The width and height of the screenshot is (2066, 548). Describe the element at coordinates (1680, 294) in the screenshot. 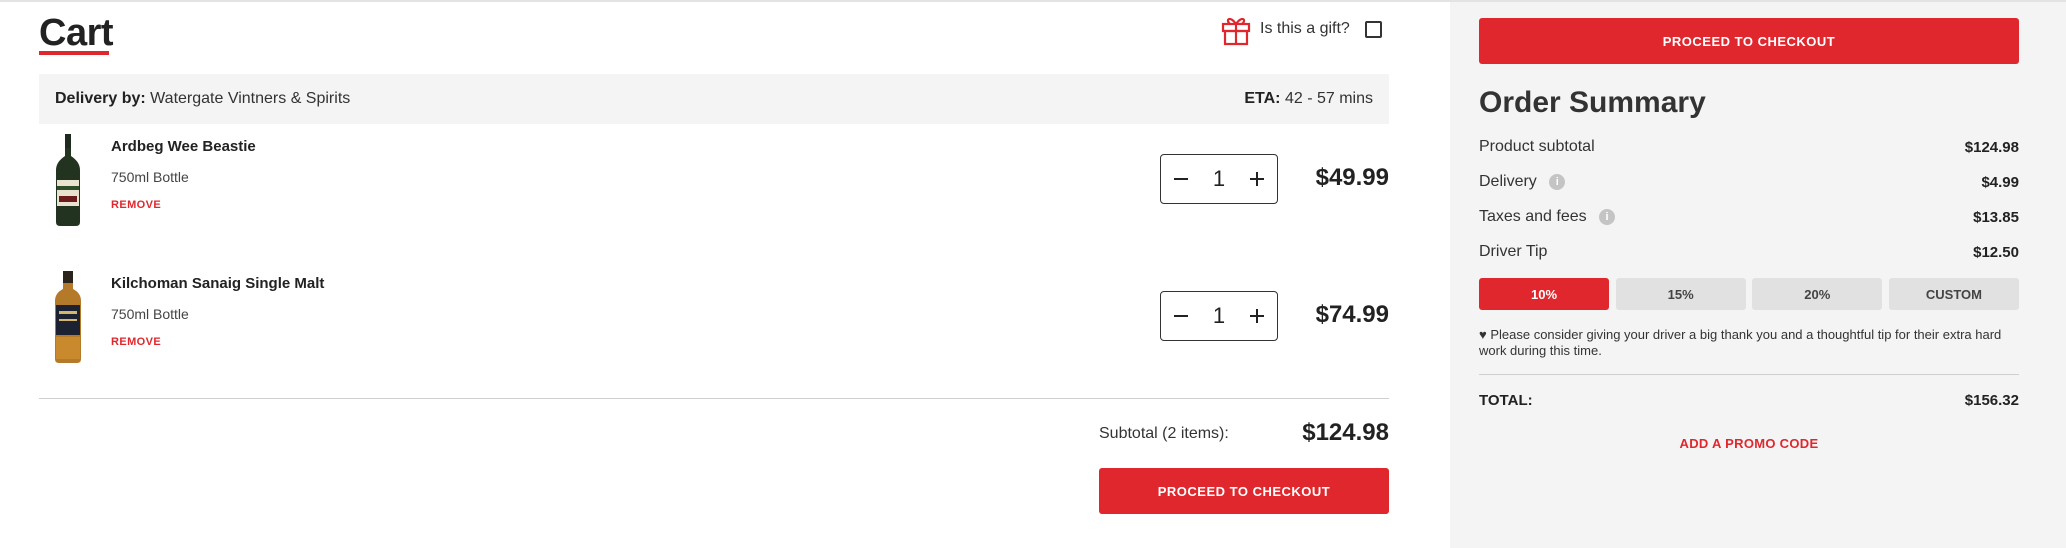

I see `tip-option-15: 15%` at that location.